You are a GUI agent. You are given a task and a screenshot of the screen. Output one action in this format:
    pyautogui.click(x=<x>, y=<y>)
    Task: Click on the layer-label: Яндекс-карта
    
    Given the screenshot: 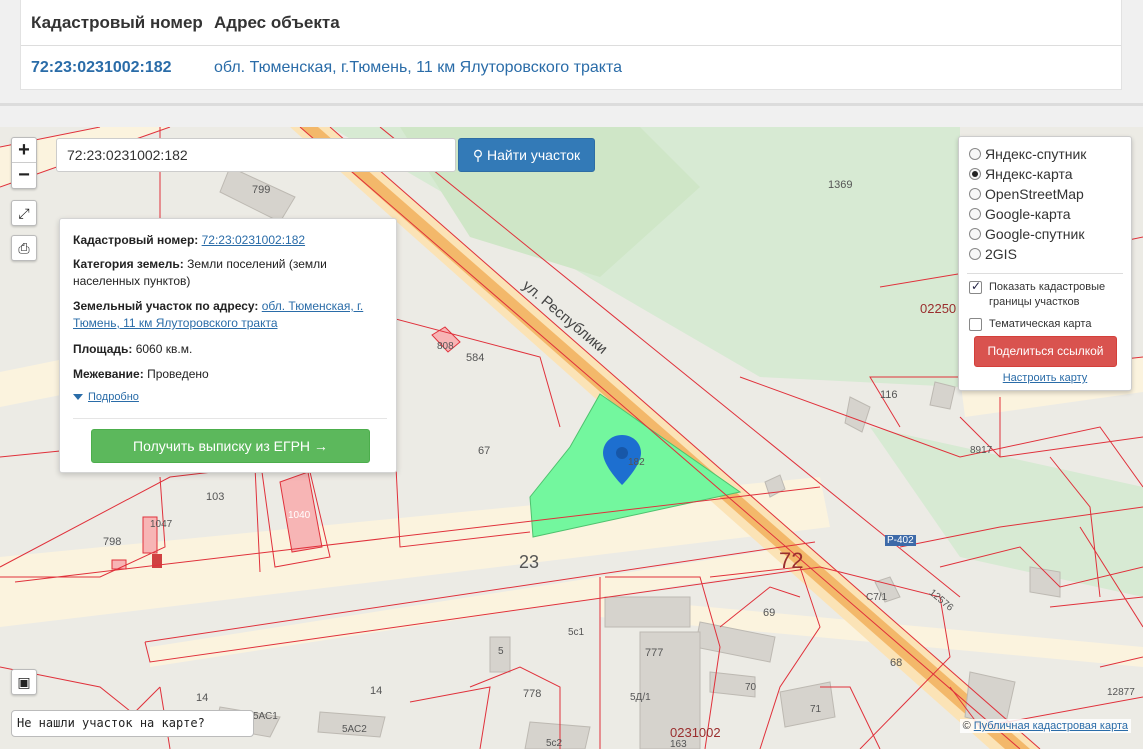 What is the action you would take?
    pyautogui.click(x=1029, y=174)
    